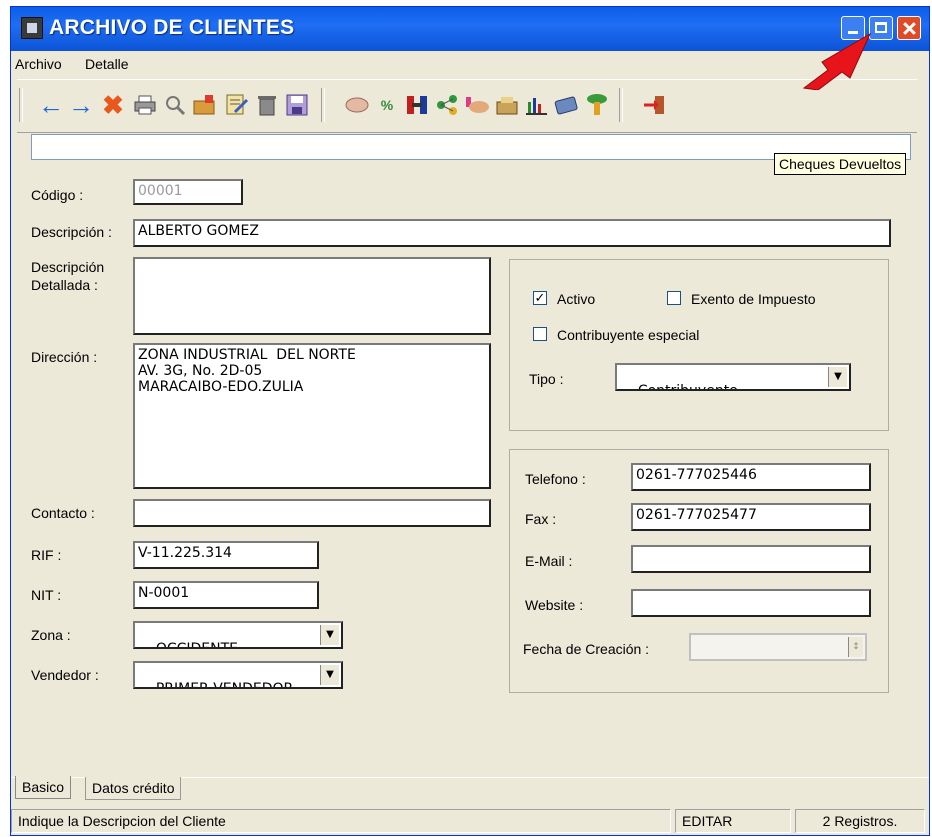  Describe the element at coordinates (43, 787) in the screenshot. I see `tab-basico: Basico` at that location.